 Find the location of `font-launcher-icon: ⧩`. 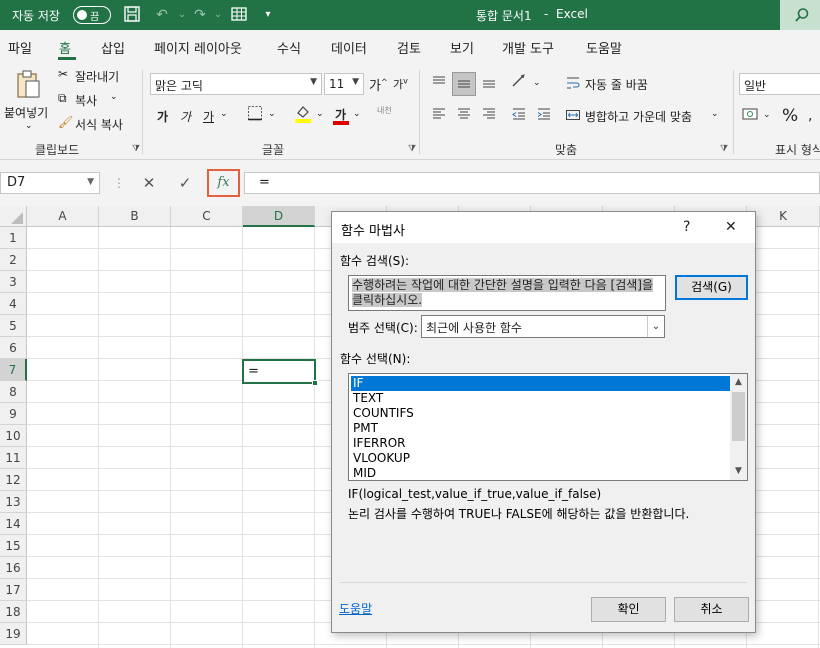

font-launcher-icon: ⧩ is located at coordinates (412, 149).